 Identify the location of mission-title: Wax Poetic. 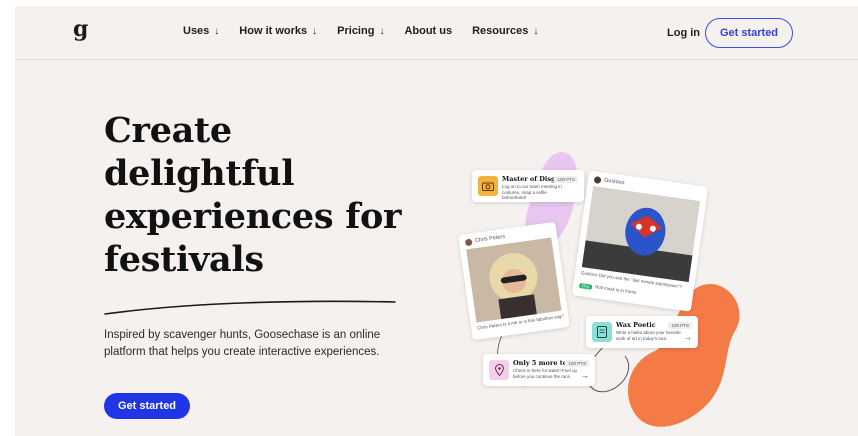
(636, 325).